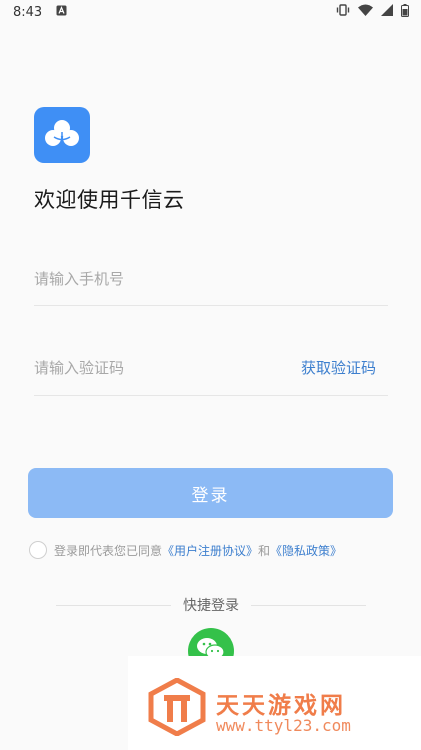 The width and height of the screenshot is (421, 750). What do you see at coordinates (365, 12) in the screenshot?
I see `wifi-icon` at bounding box center [365, 12].